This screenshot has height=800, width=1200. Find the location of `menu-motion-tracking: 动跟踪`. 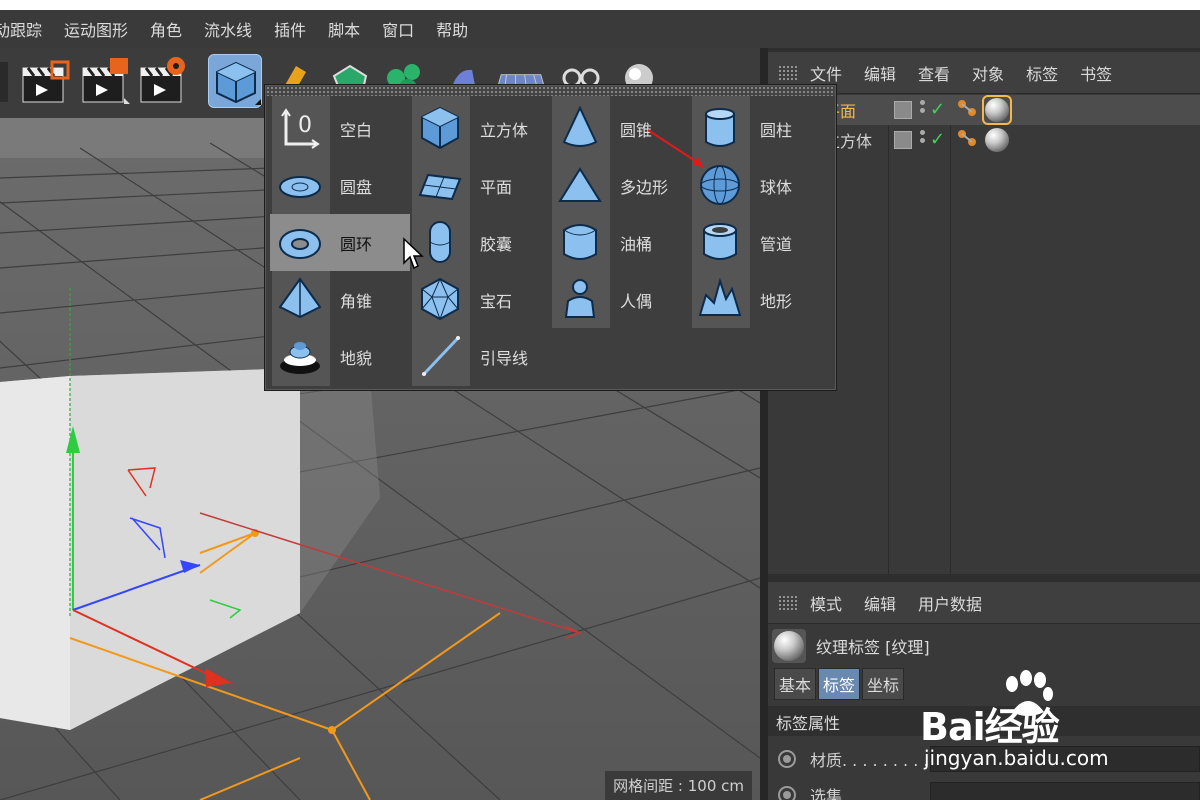

menu-motion-tracking: 动跟踪 is located at coordinates (21, 29).